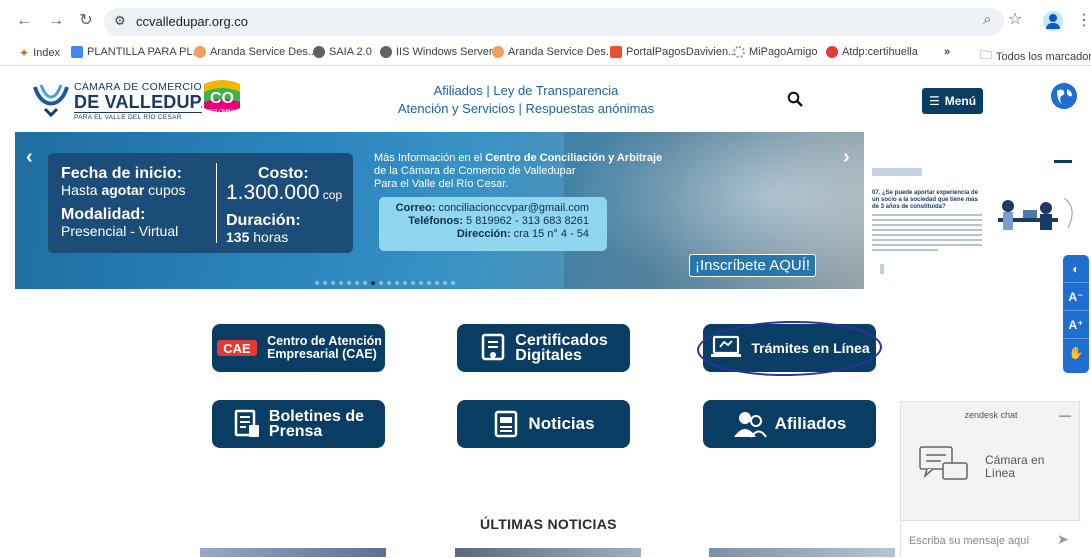  What do you see at coordinates (590, 108) in the screenshot?
I see `link-respuestas: Respuestas anónimas` at bounding box center [590, 108].